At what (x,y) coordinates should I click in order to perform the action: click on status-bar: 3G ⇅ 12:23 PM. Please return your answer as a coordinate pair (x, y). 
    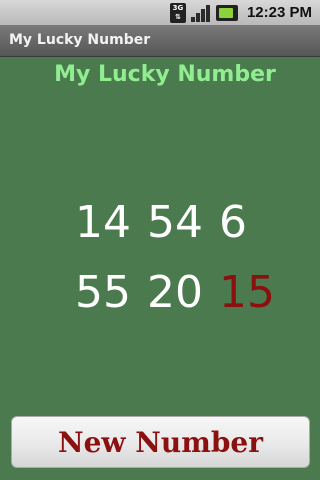
    Looking at the image, I should click on (160, 12).